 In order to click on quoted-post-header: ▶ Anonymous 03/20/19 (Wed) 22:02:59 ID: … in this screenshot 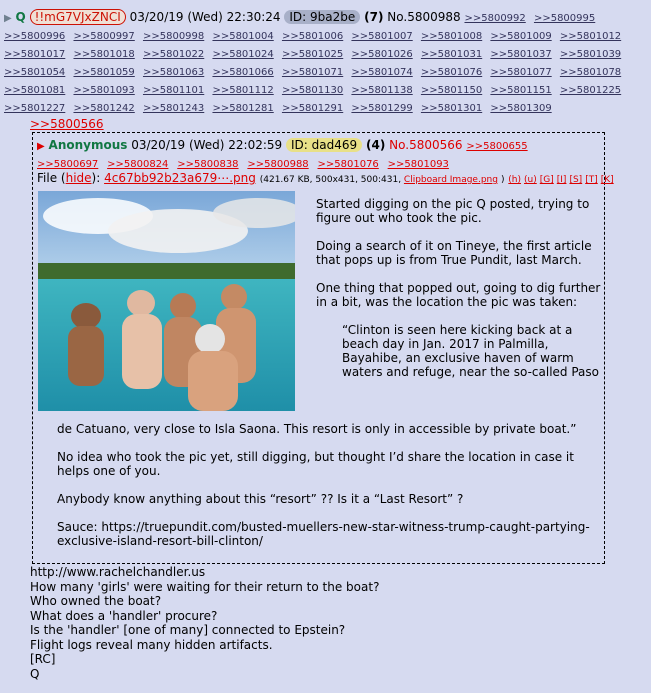, I will do `click(317, 155)`.